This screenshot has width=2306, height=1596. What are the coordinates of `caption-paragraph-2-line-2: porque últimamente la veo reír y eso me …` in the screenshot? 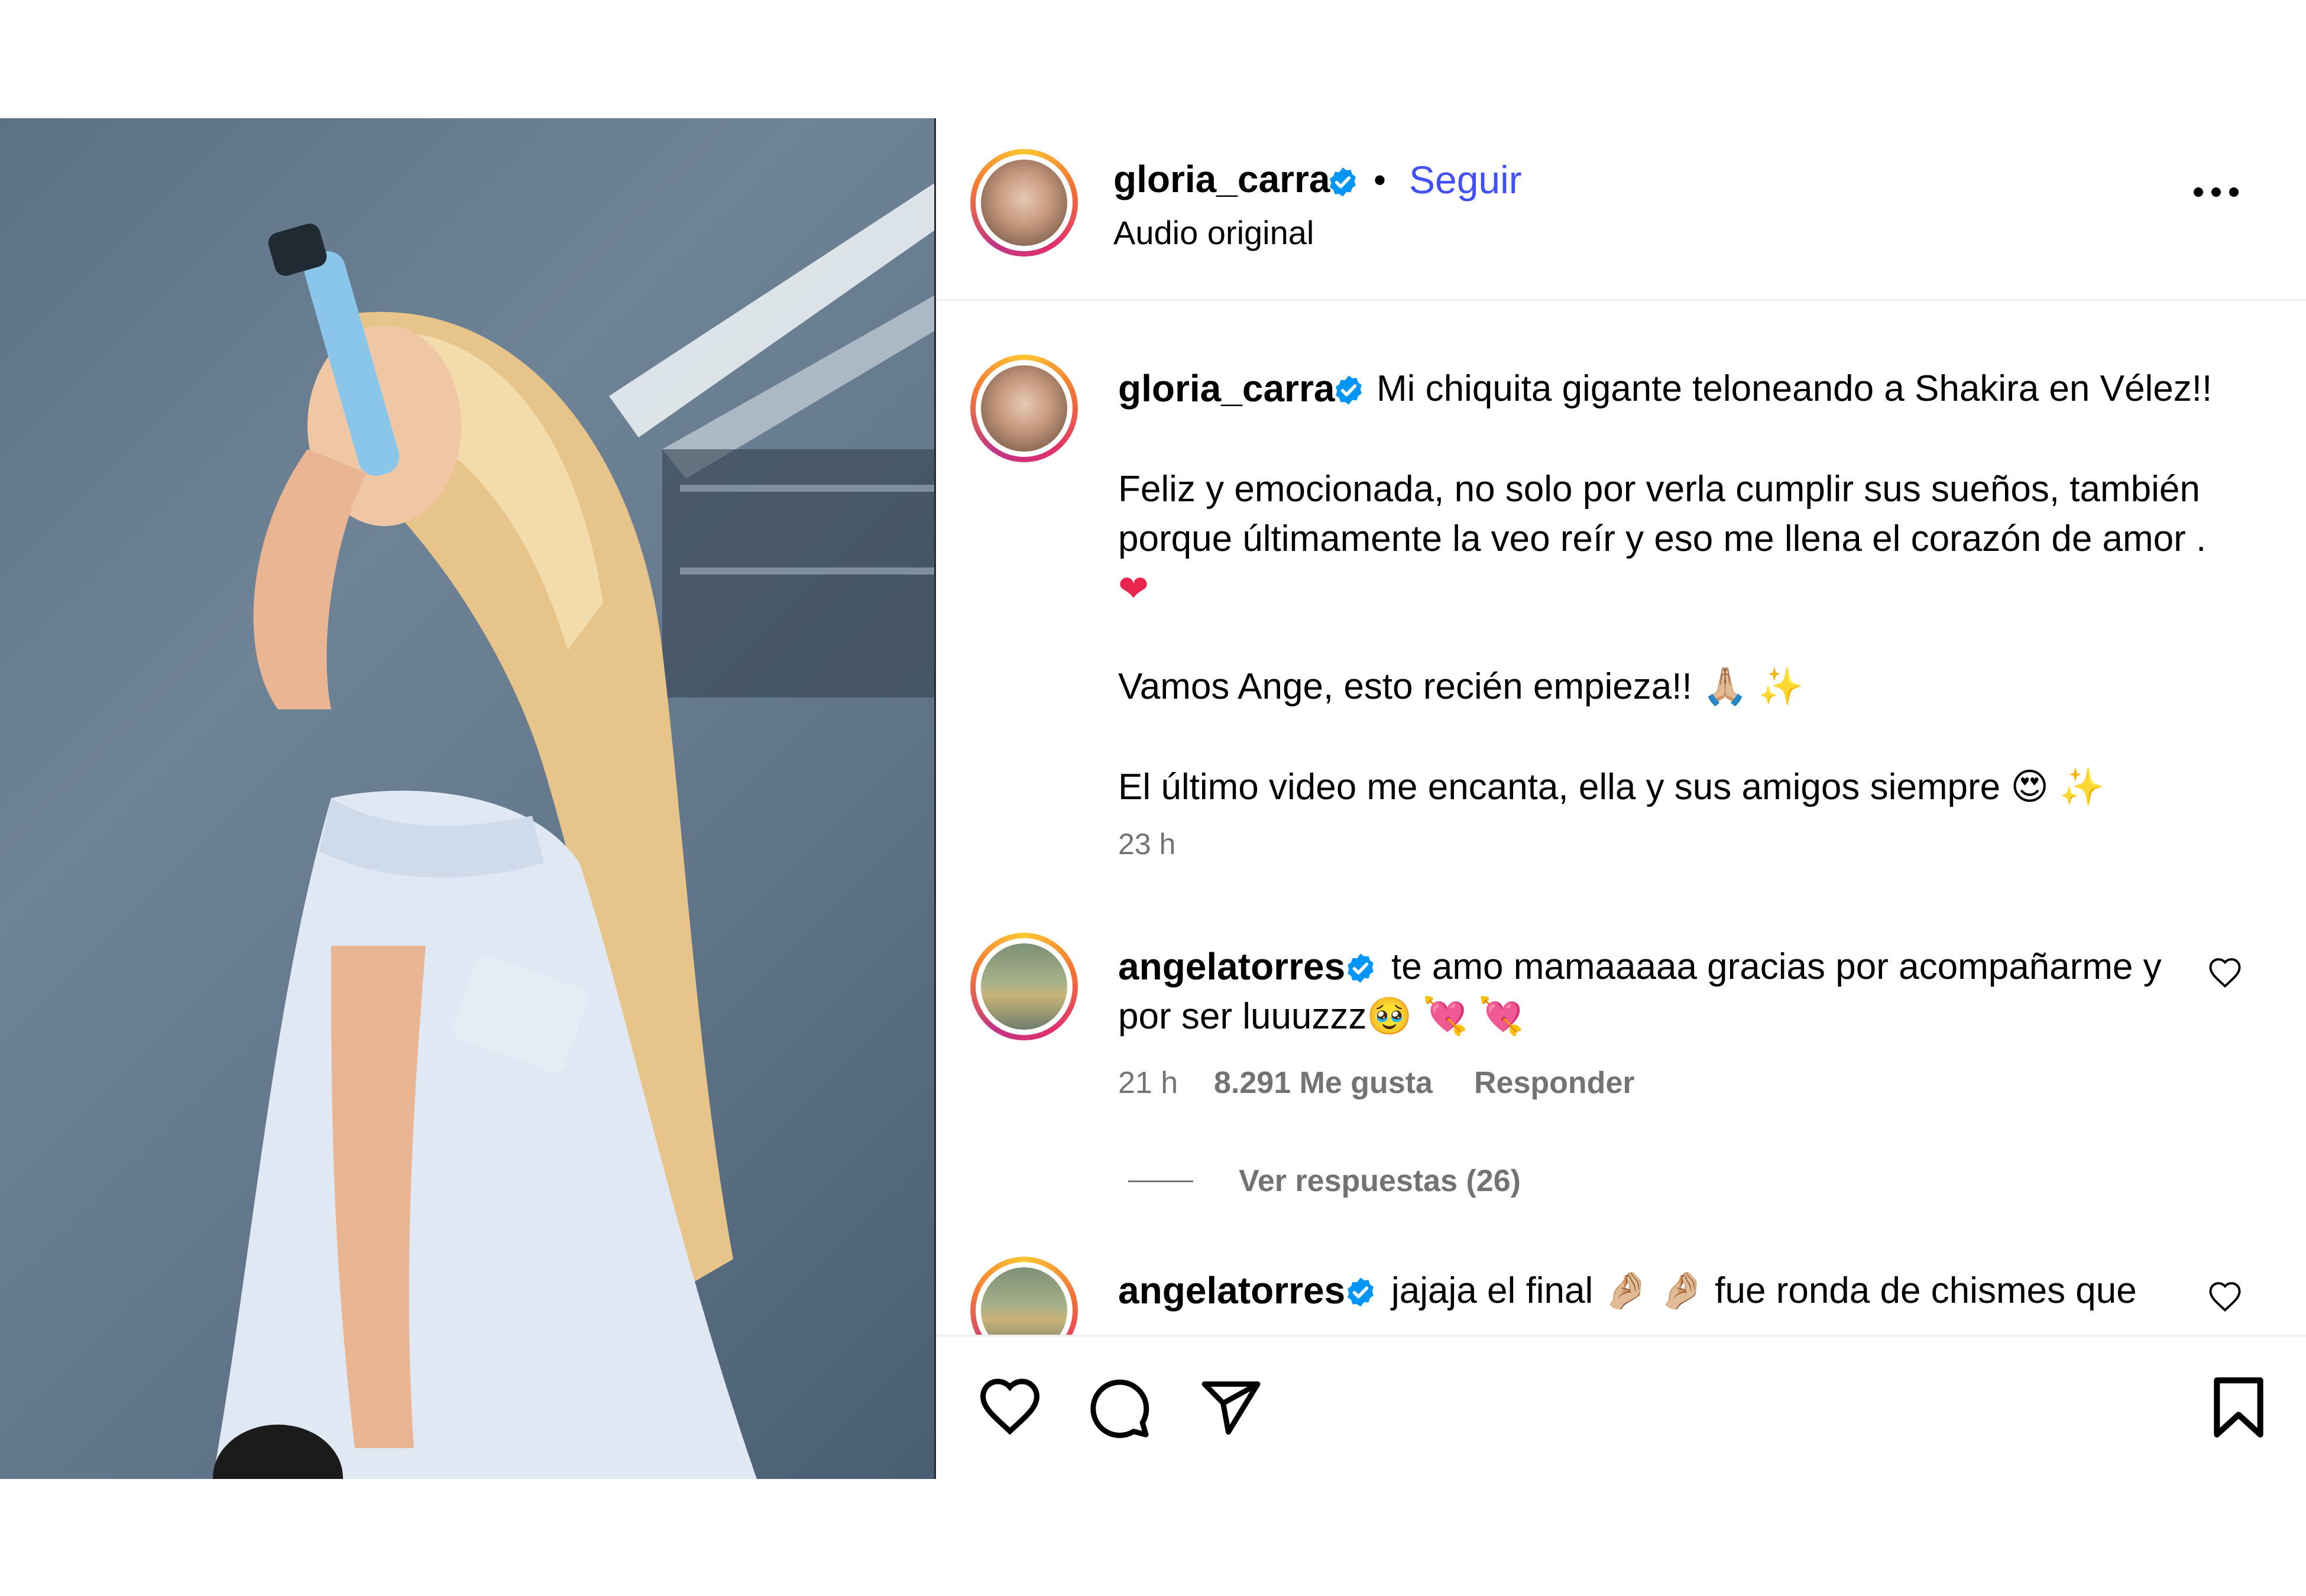 It's located at (1662, 538).